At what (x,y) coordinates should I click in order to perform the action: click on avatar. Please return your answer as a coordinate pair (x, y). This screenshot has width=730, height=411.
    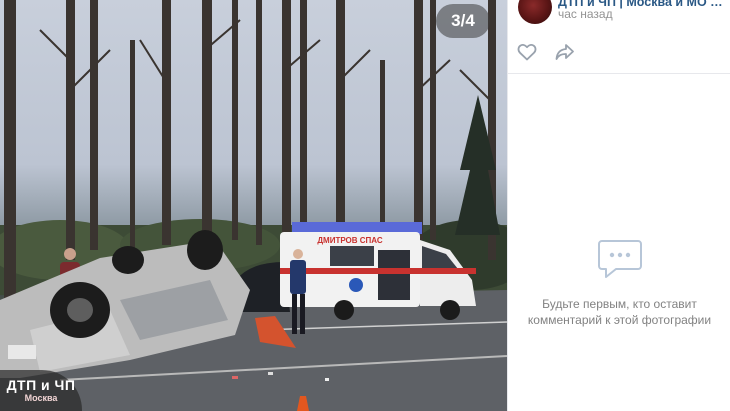
    Looking at the image, I should click on (535, 12).